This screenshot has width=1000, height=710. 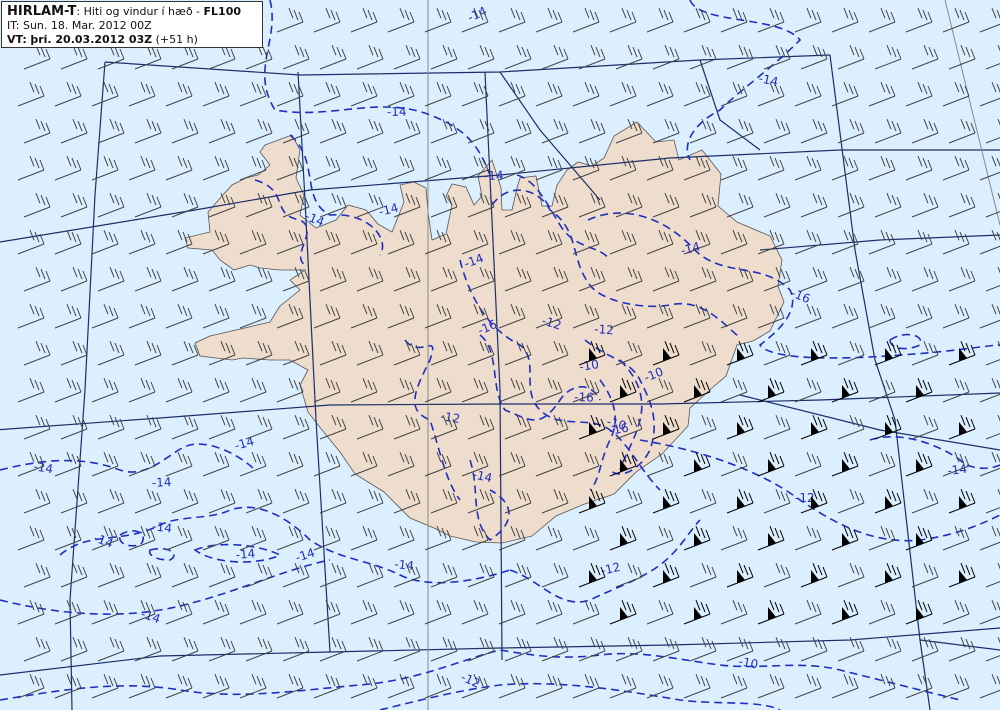 I want to click on lead-time: (+51 h), so click(x=176, y=39).